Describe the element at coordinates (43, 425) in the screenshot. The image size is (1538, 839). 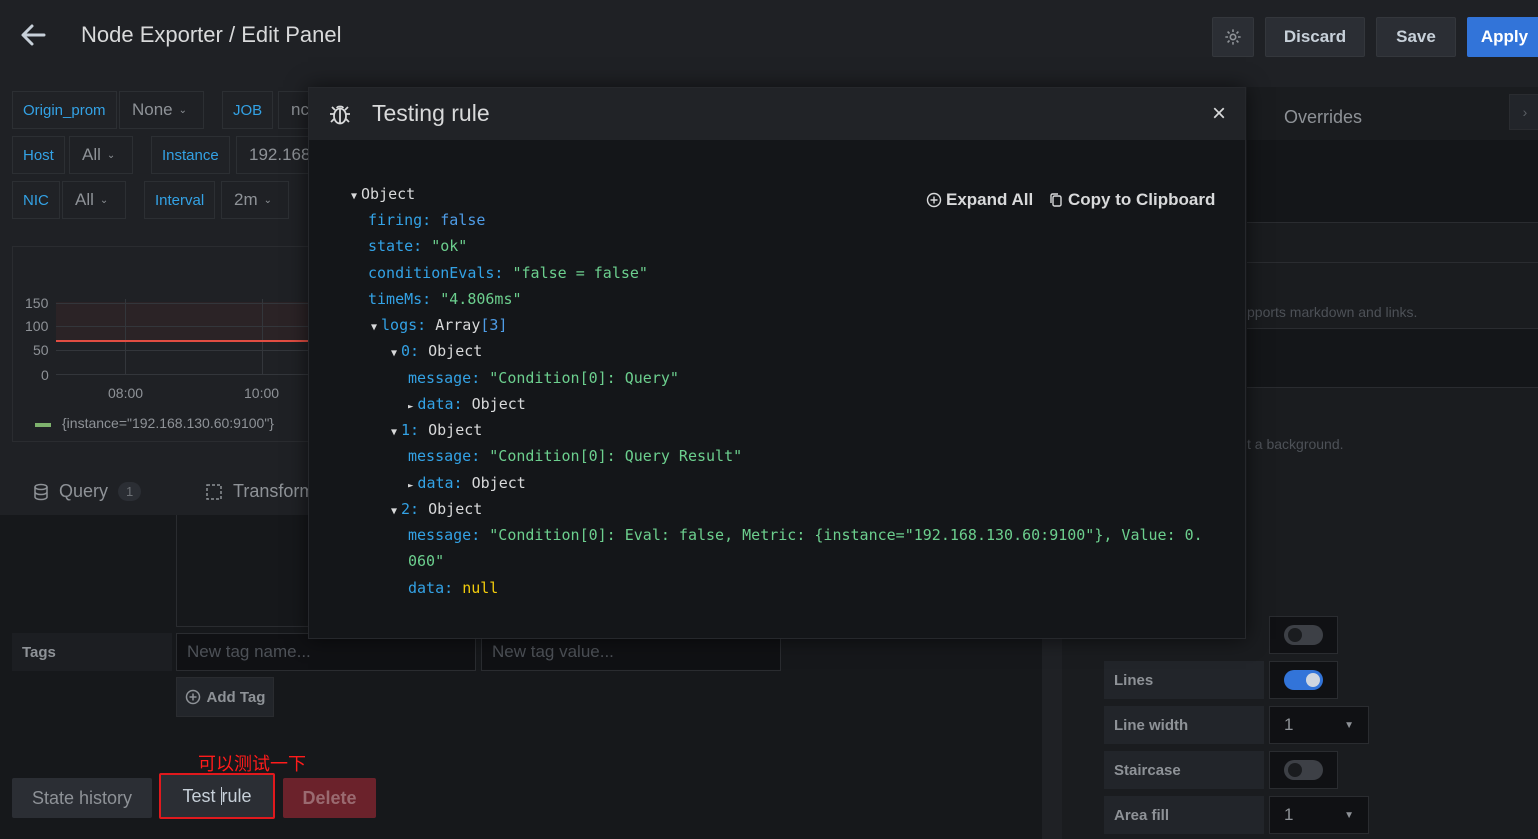
I see `legend-swatch` at that location.